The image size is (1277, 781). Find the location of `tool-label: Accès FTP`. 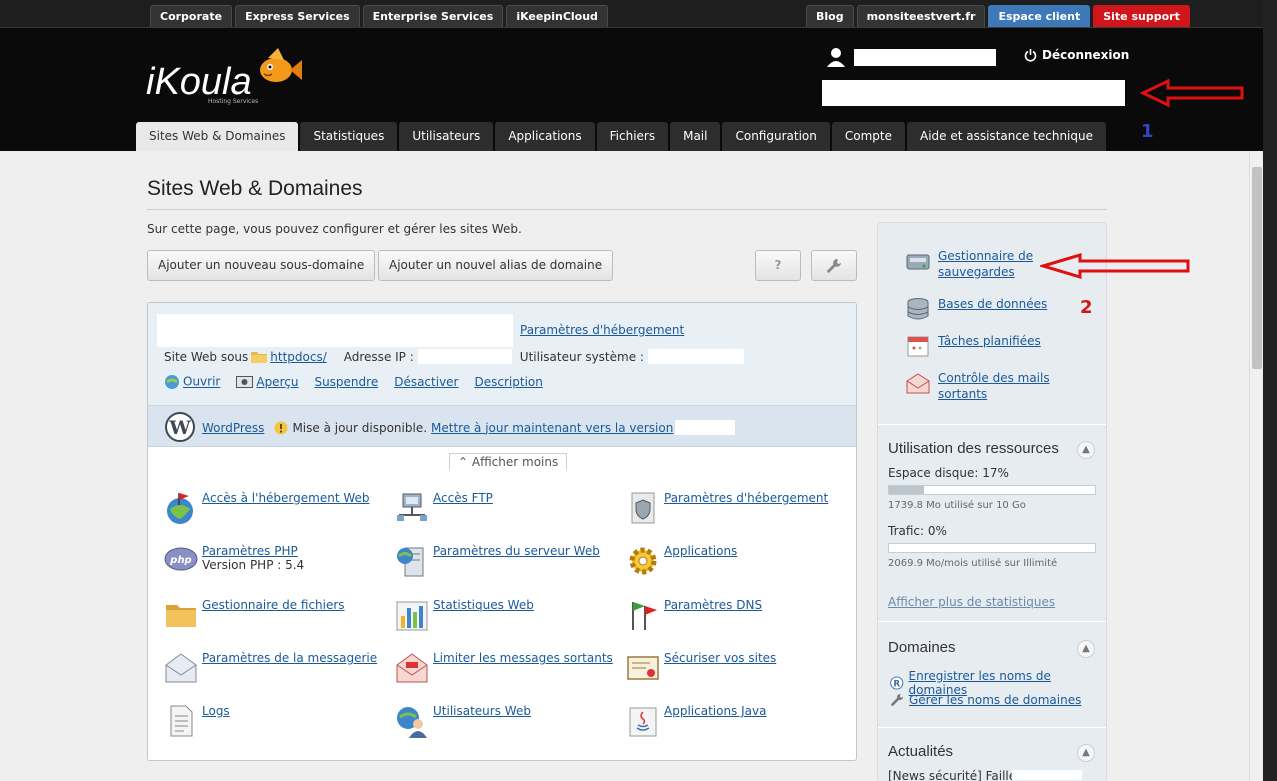

tool-label: Accès FTP is located at coordinates (463, 496).